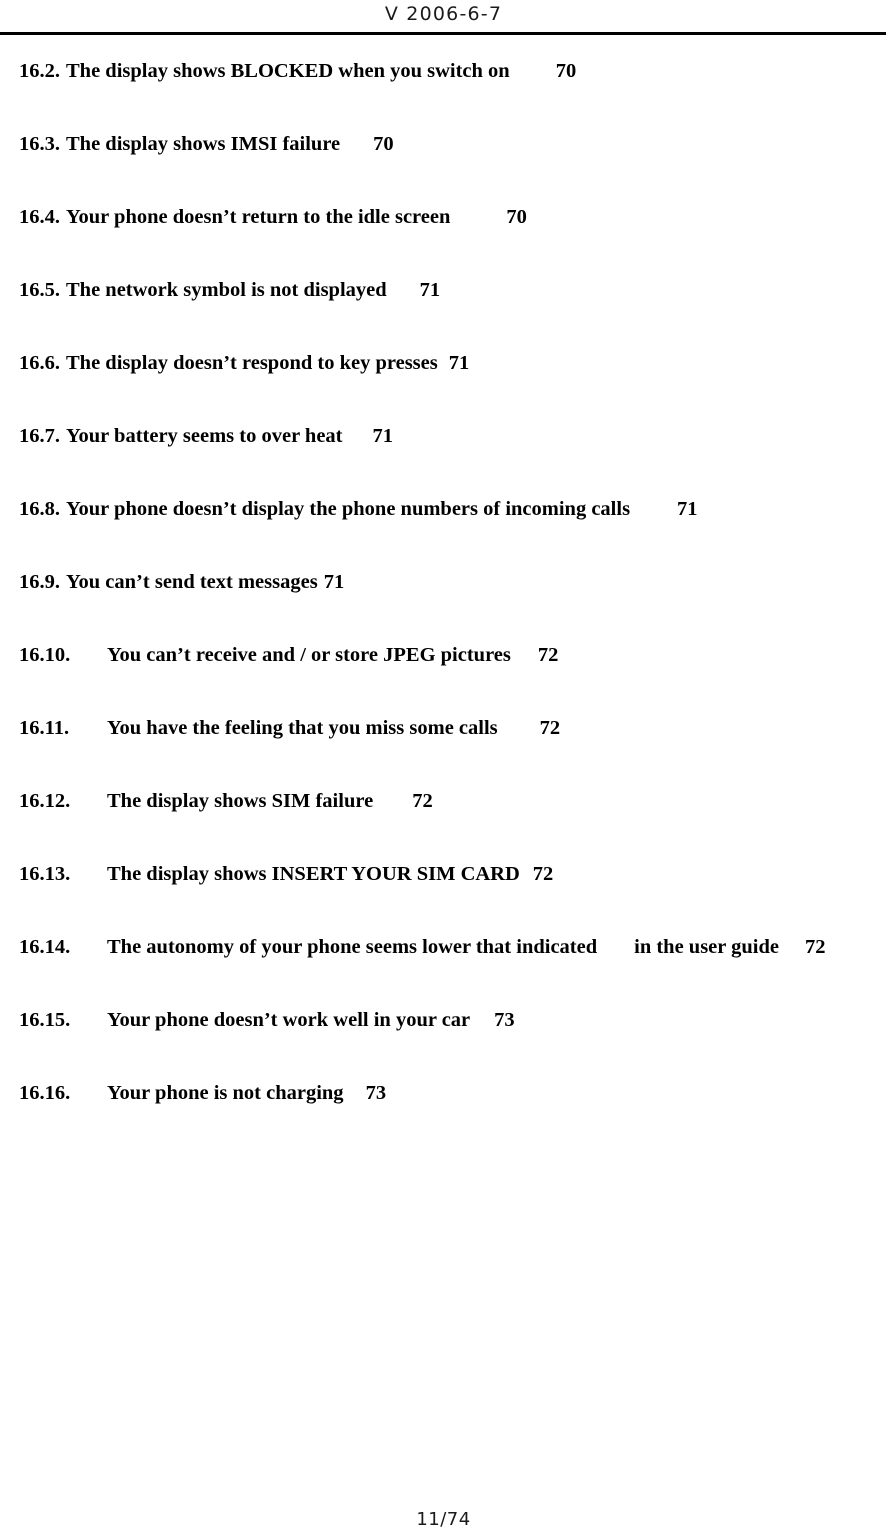 This screenshot has width=887, height=1540. Describe the element at coordinates (45, 801) in the screenshot. I see `toc-entry-number: 16.12.` at that location.